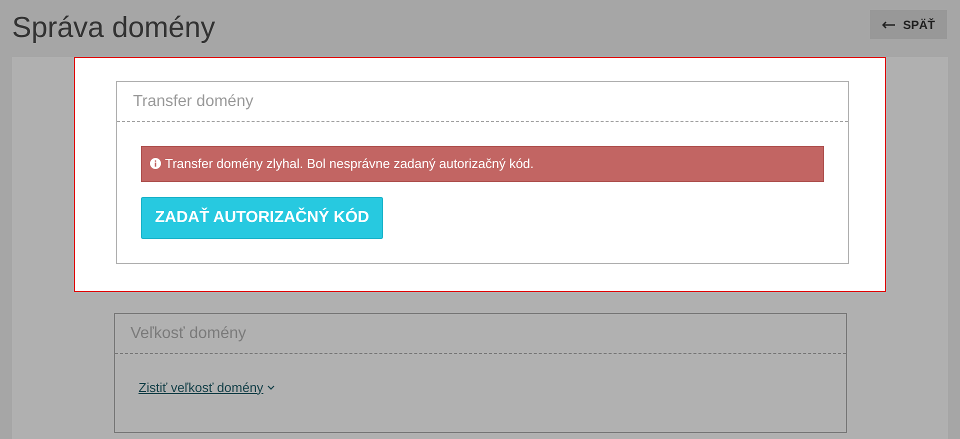 Image resolution: width=960 pixels, height=439 pixels. Describe the element at coordinates (207, 387) in the screenshot. I see `domain-size-link: Zistiť veľkosť domény` at that location.